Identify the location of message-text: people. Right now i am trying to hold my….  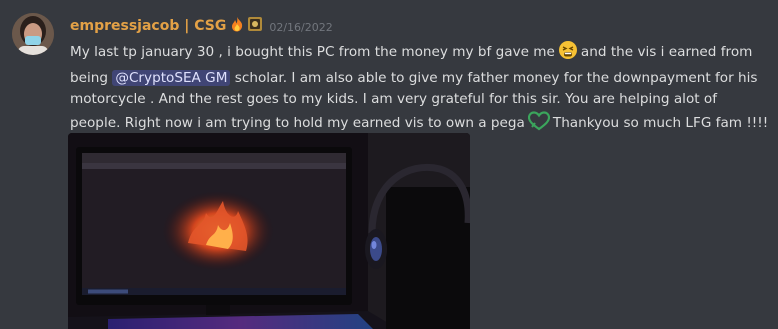
(297, 122).